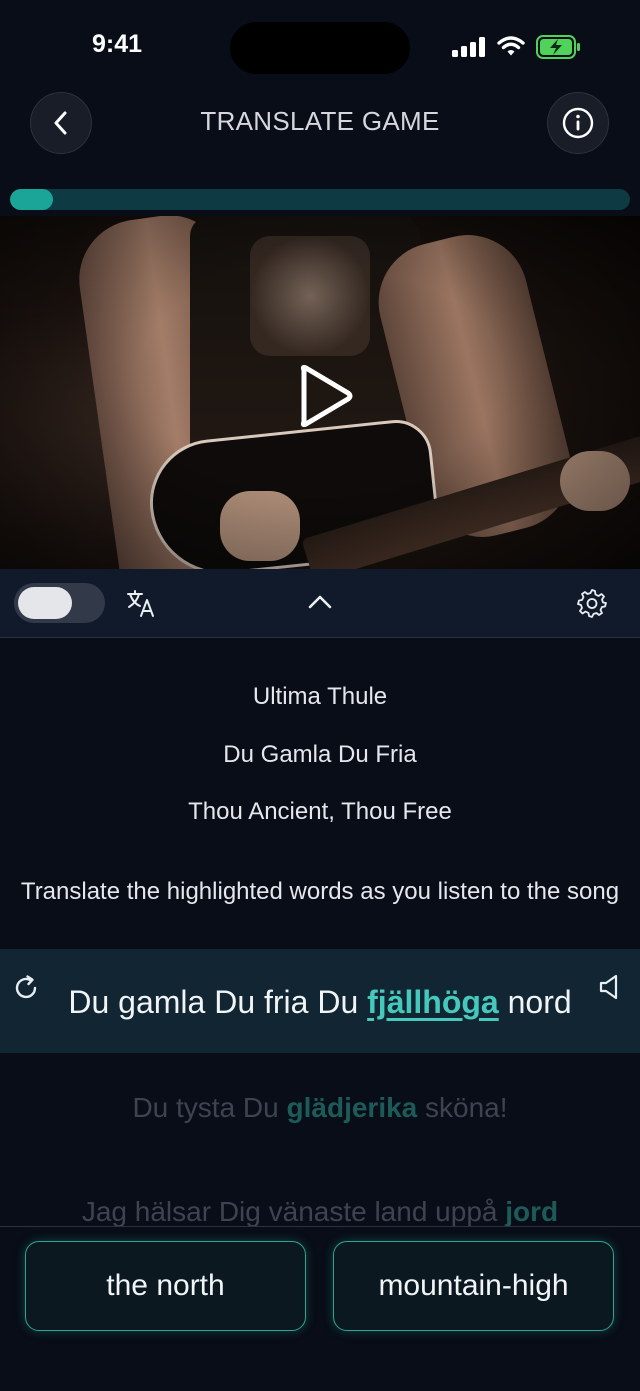 Image resolution: width=640 pixels, height=1391 pixels. What do you see at coordinates (320, 754) in the screenshot?
I see `song-subtitle: Du Gamla Du Fria` at bounding box center [320, 754].